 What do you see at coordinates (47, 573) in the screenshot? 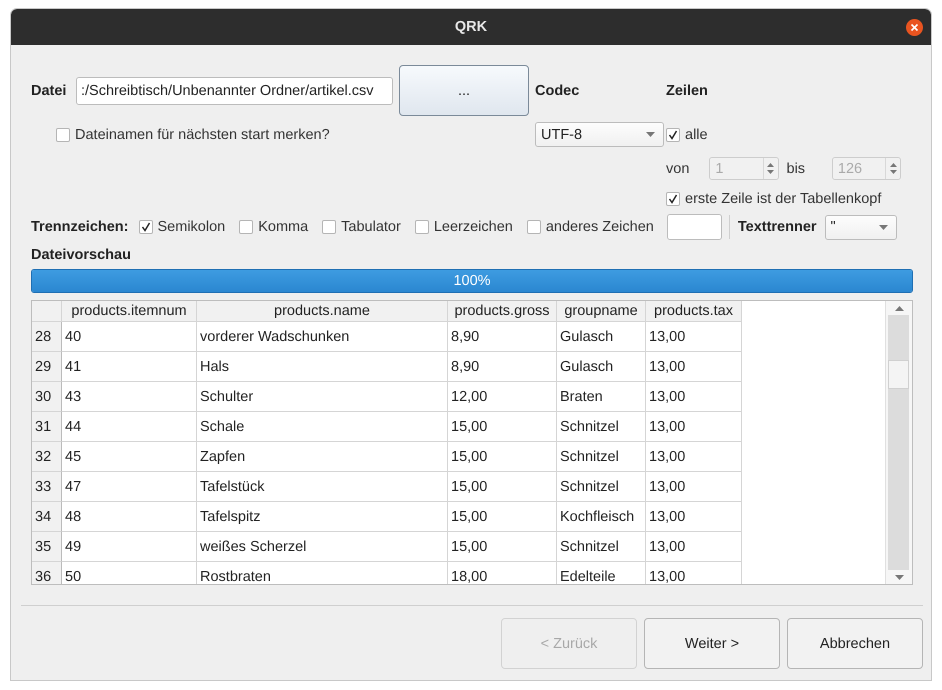
I see `row-number: 36` at bounding box center [47, 573].